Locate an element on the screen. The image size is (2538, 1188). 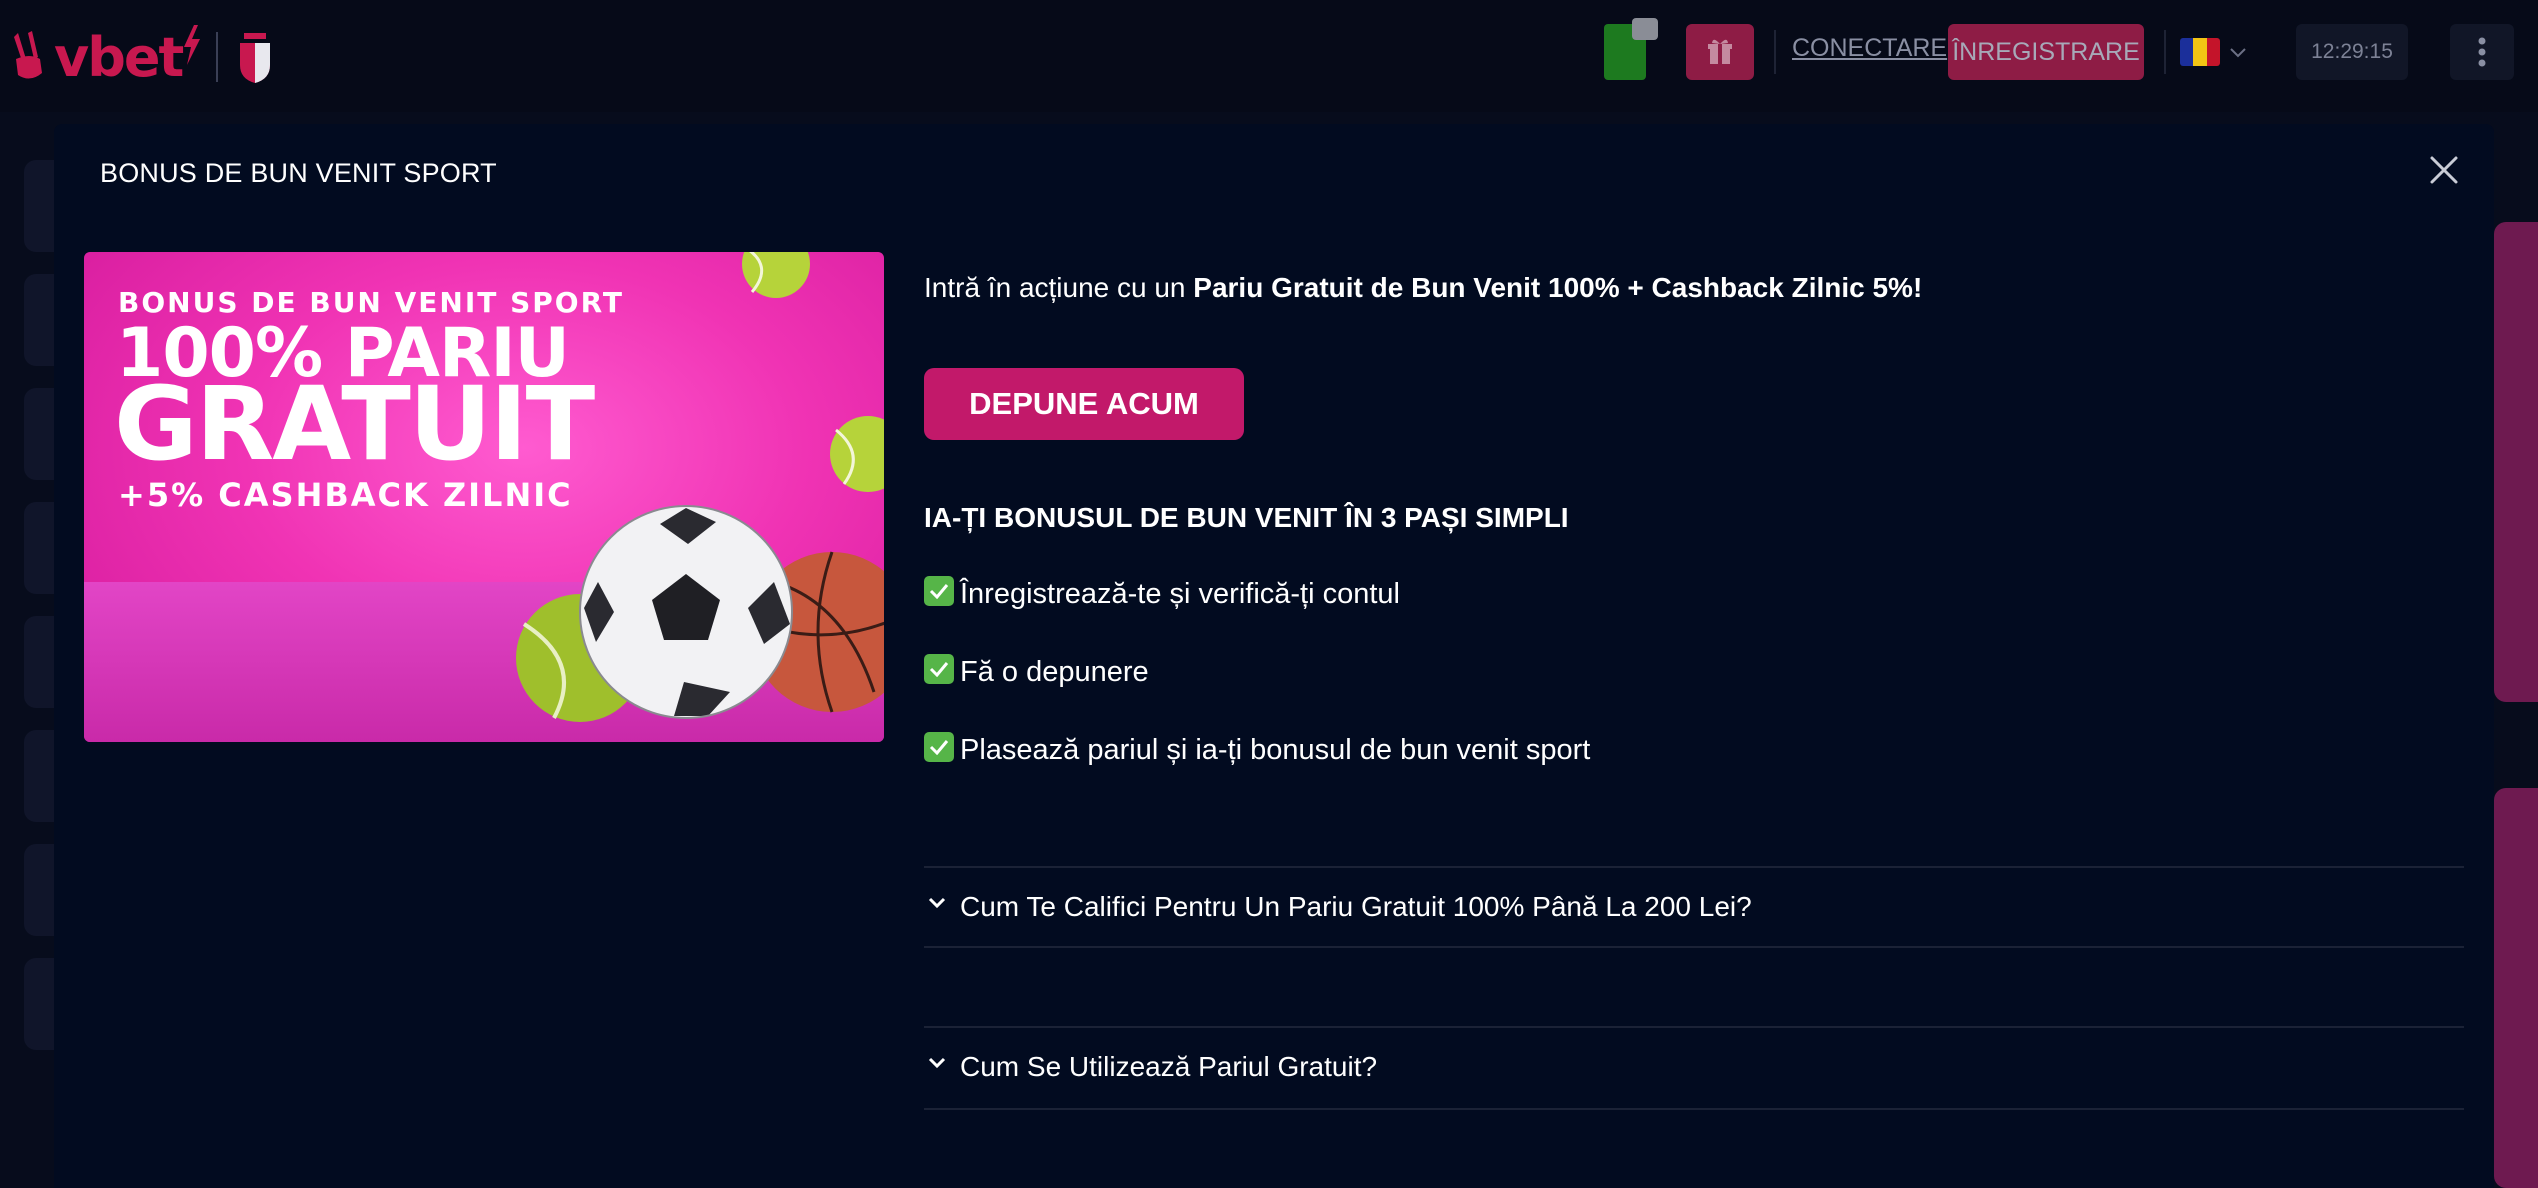
more-menu-button is located at coordinates (2482, 52).